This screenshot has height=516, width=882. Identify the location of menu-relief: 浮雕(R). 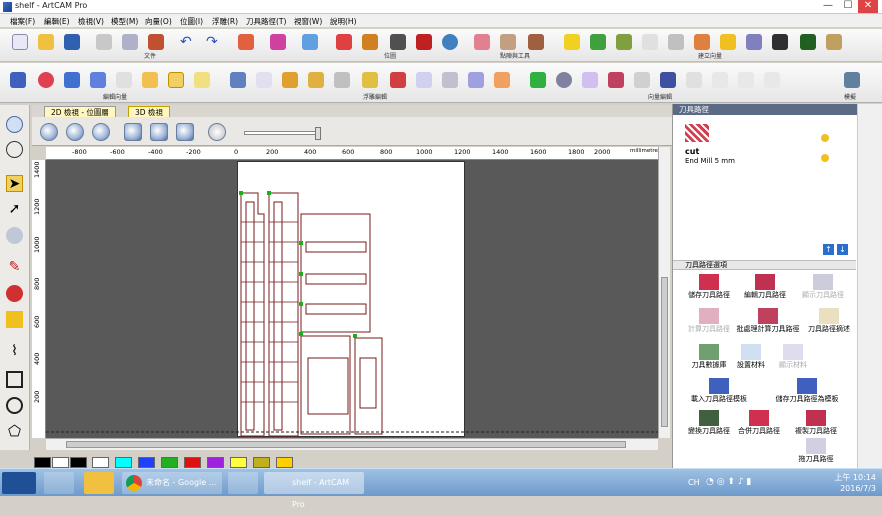
(225, 21).